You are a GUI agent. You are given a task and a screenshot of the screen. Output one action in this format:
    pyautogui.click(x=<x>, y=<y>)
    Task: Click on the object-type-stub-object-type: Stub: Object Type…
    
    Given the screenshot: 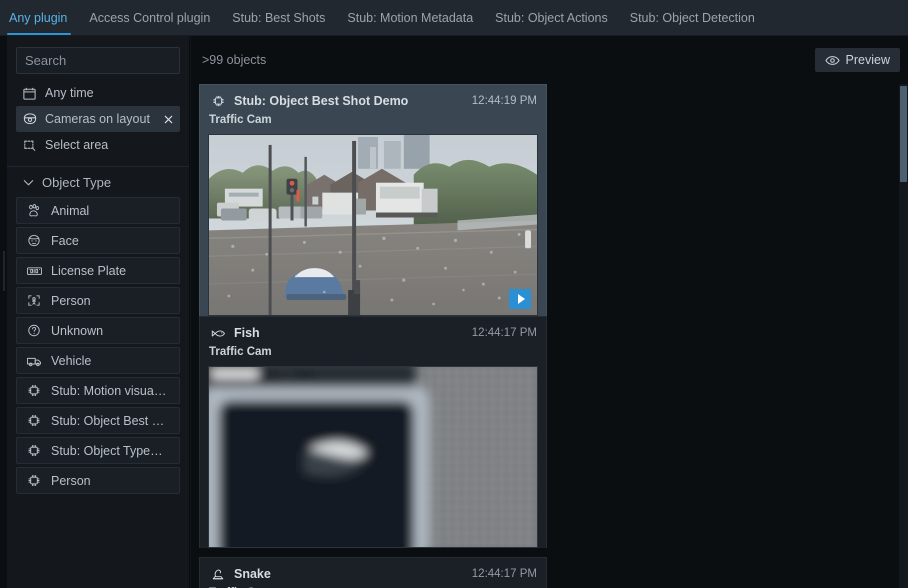 What is the action you would take?
    pyautogui.click(x=98, y=450)
    